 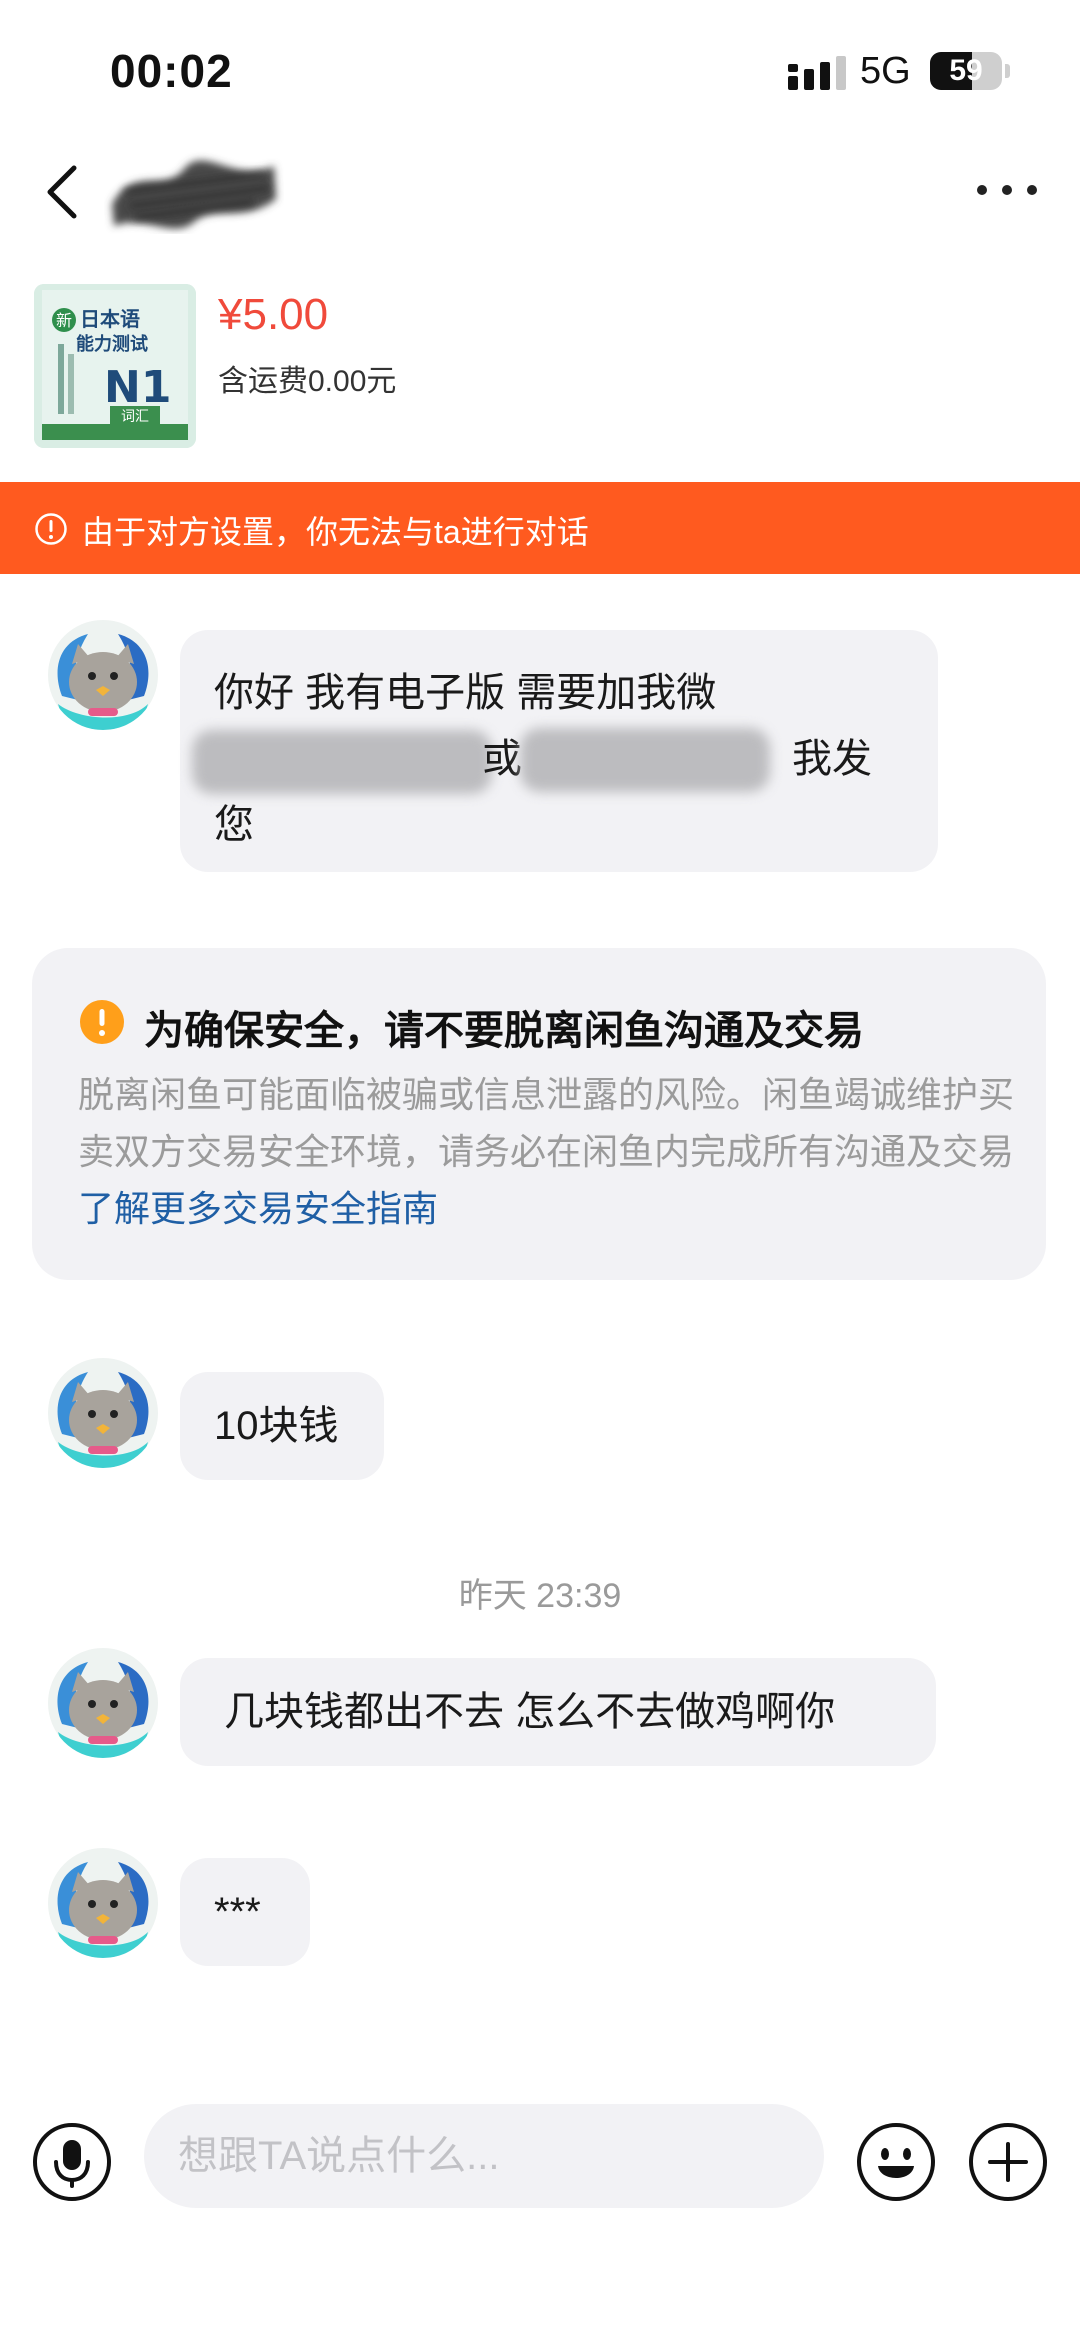 I want to click on message-text: 几块钱都出不去 怎么不去做鸡啊你, so click(x=530, y=1712).